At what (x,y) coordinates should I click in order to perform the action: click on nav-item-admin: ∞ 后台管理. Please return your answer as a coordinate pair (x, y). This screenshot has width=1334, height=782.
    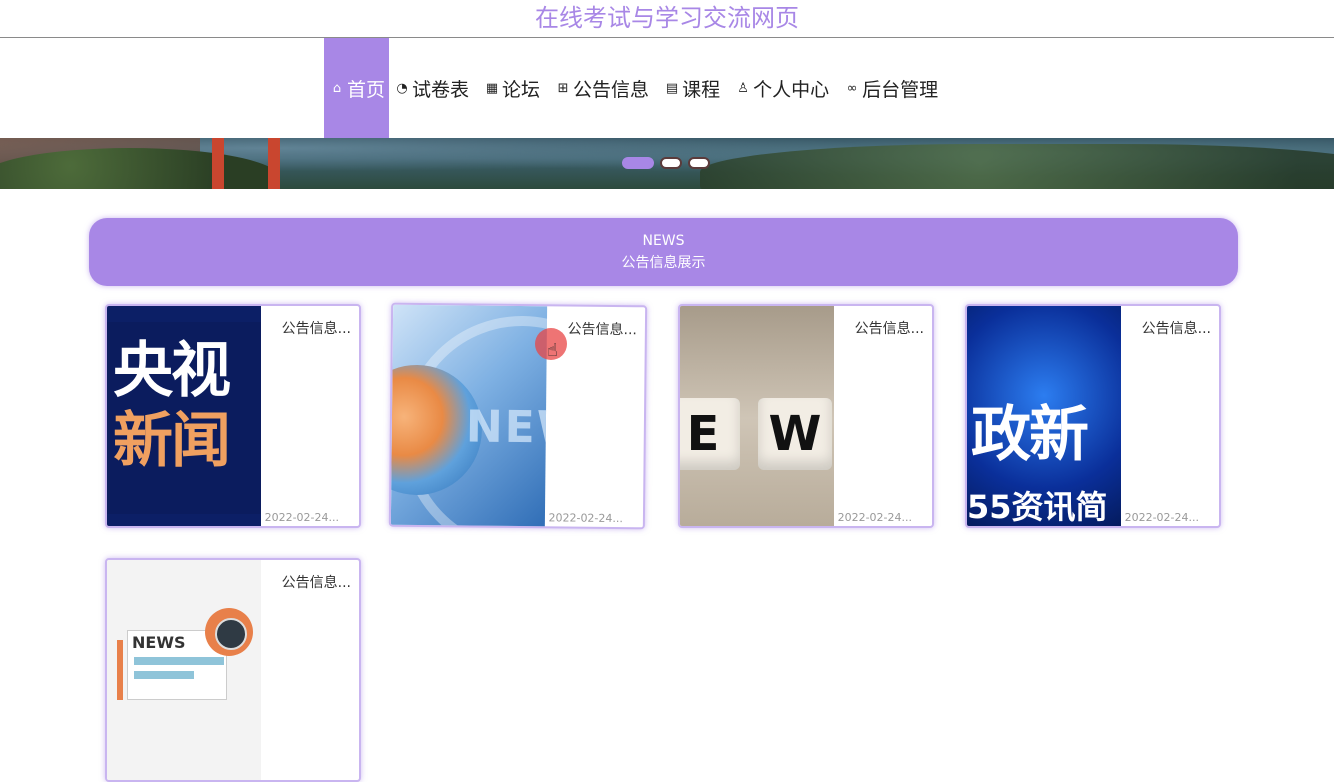
    Looking at the image, I should click on (893, 88).